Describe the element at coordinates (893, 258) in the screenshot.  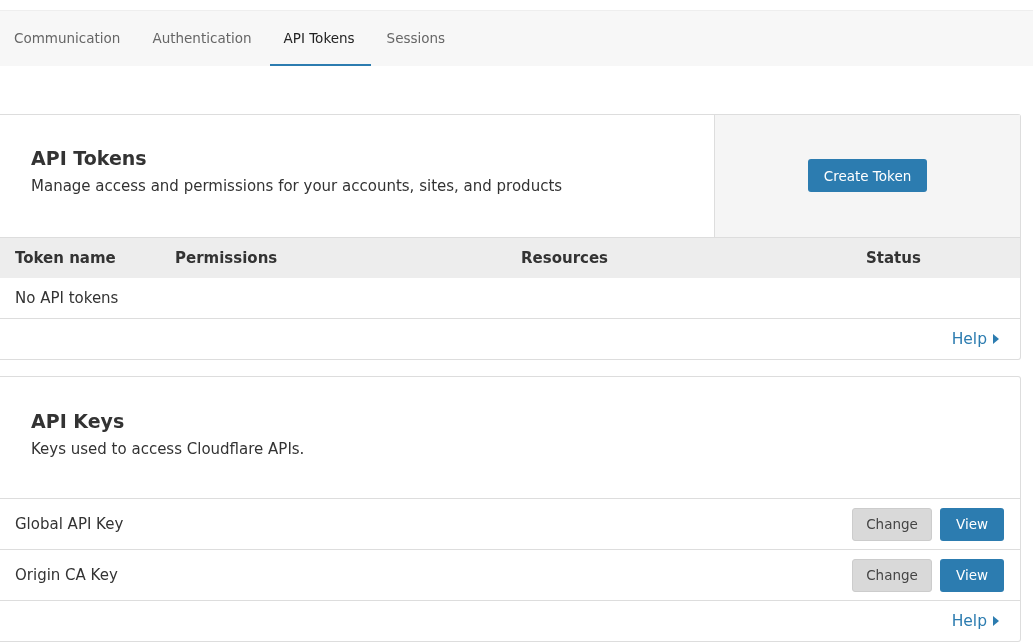
I see `column-header: Status` at that location.